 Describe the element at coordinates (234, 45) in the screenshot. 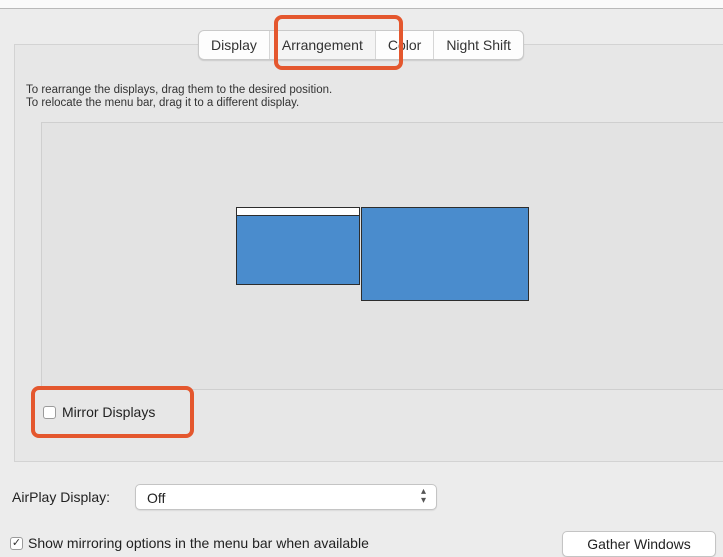

I see `tab-display: Display` at that location.